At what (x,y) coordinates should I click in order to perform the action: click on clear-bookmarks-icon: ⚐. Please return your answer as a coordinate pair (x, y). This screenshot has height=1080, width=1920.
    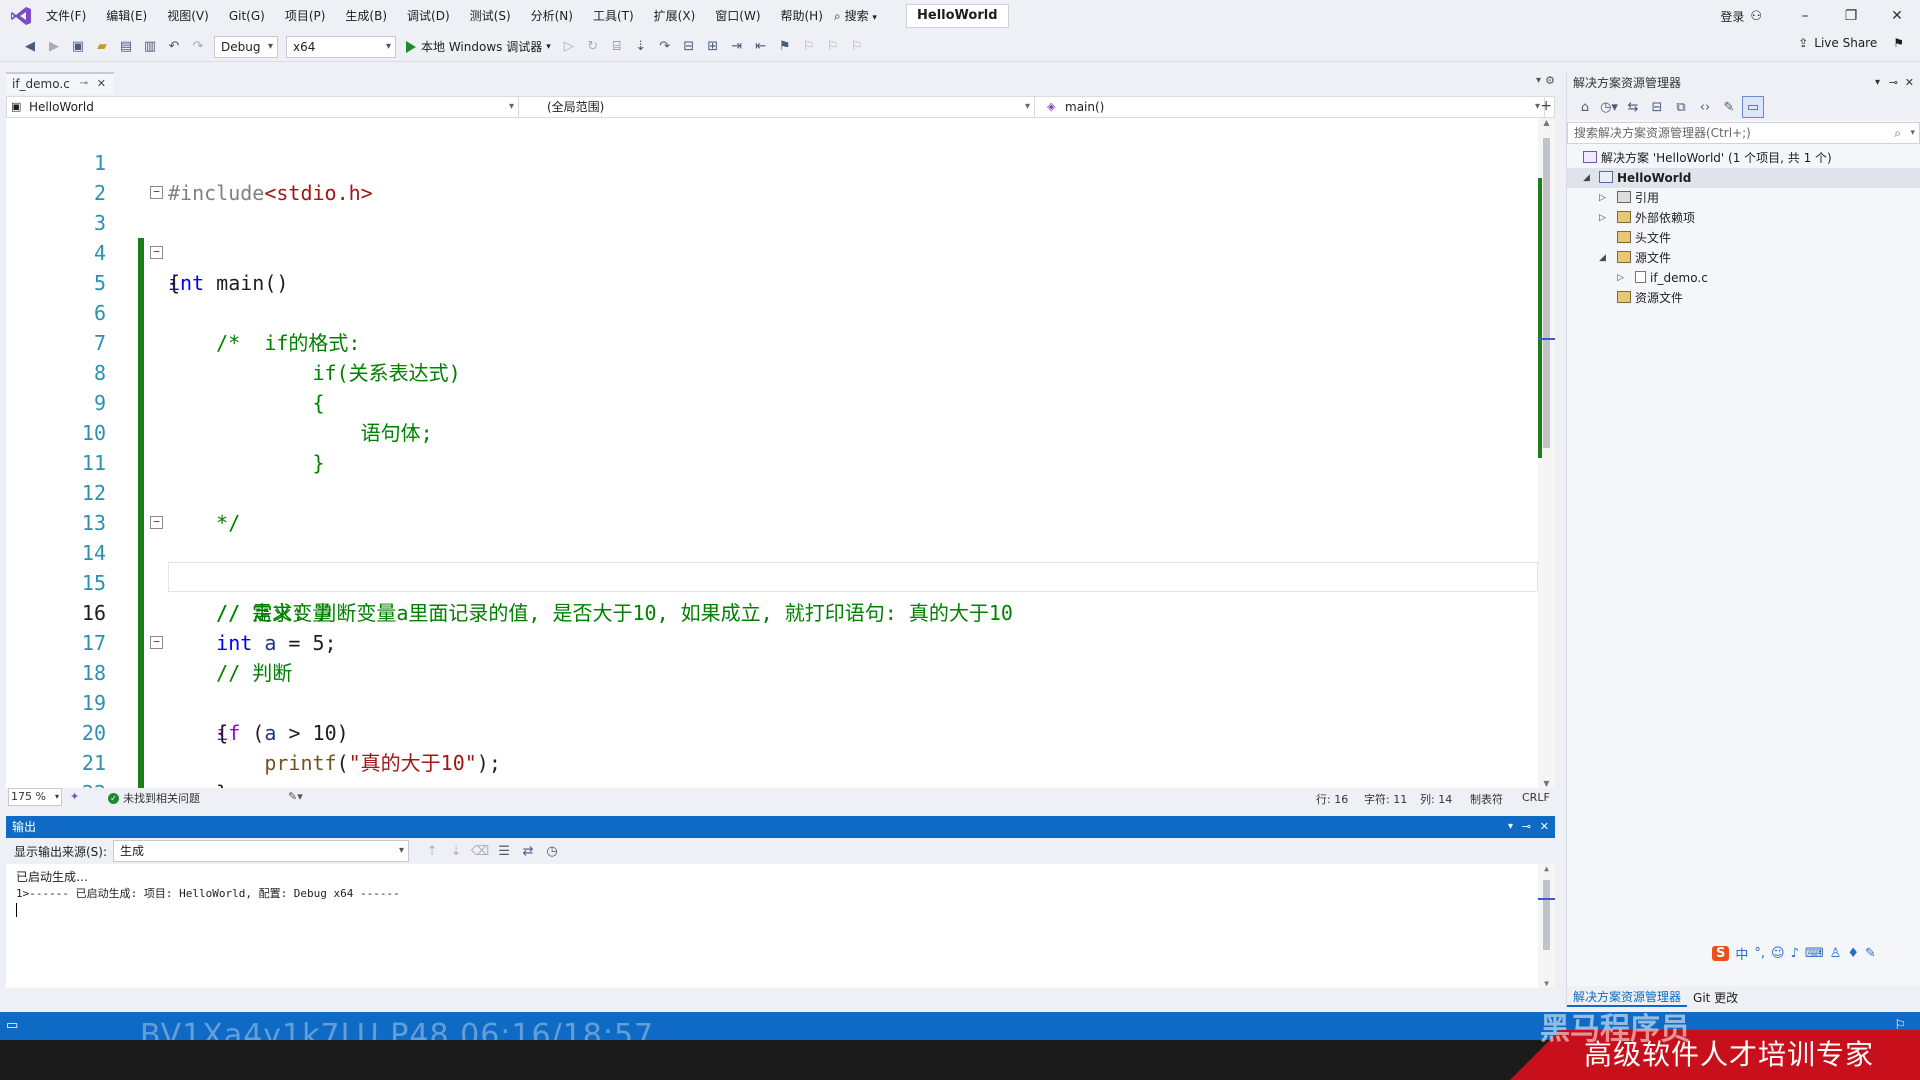
    Looking at the image, I should click on (857, 47).